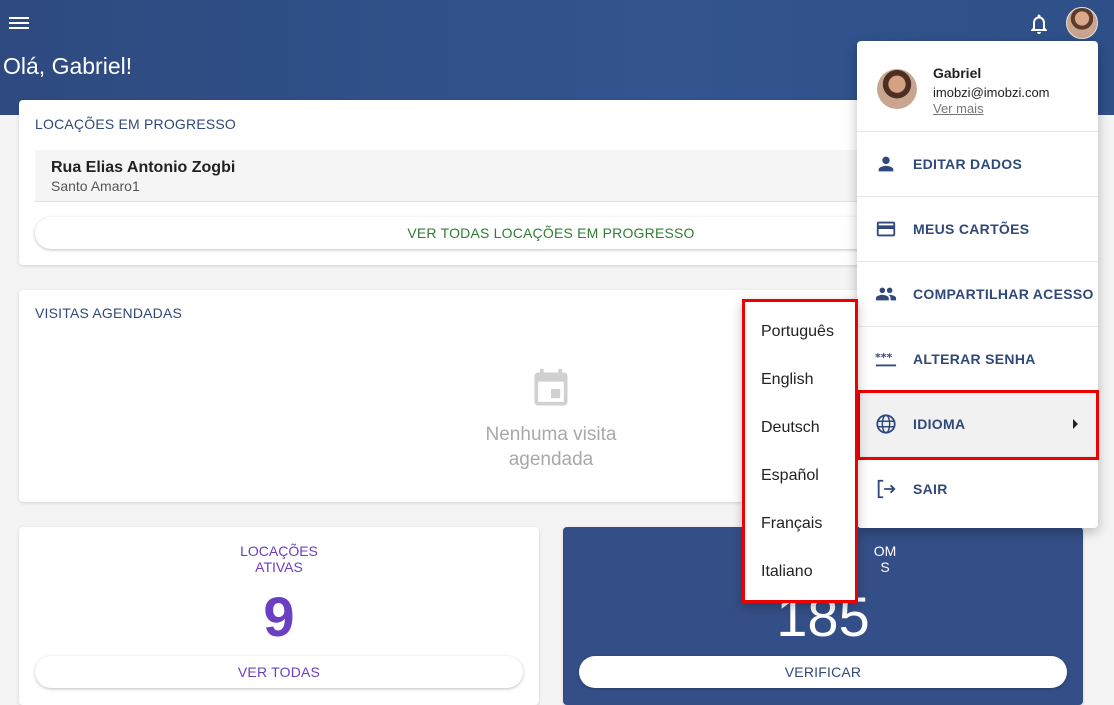 The image size is (1114, 705). I want to click on hamburger-menu-icon, so click(19, 24).